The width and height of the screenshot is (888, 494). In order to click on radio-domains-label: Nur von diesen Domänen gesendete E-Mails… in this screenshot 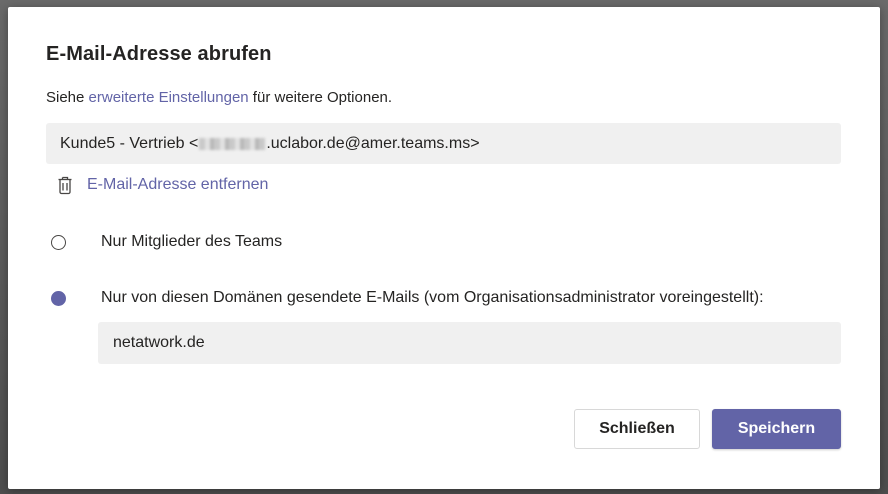, I will do `click(432, 297)`.